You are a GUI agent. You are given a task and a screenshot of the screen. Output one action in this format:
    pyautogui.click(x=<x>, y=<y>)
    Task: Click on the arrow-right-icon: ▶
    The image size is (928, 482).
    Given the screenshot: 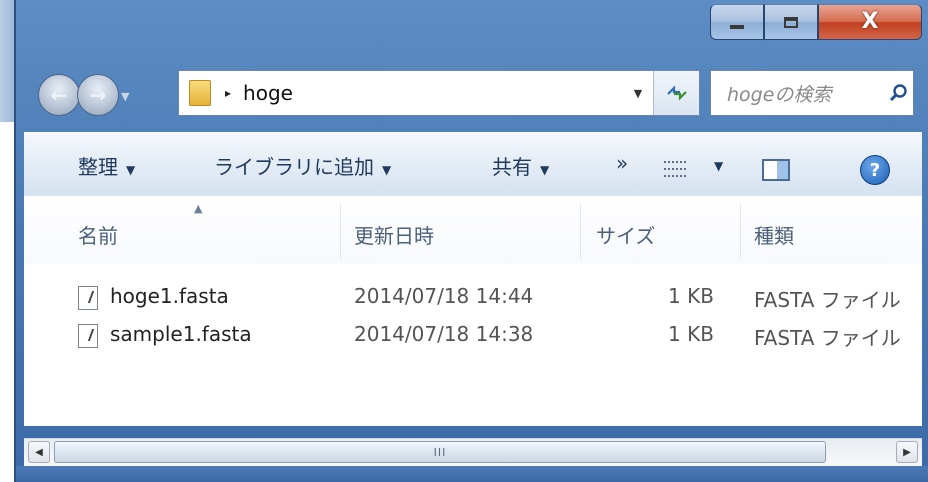 What is the action you would take?
    pyautogui.click(x=907, y=452)
    